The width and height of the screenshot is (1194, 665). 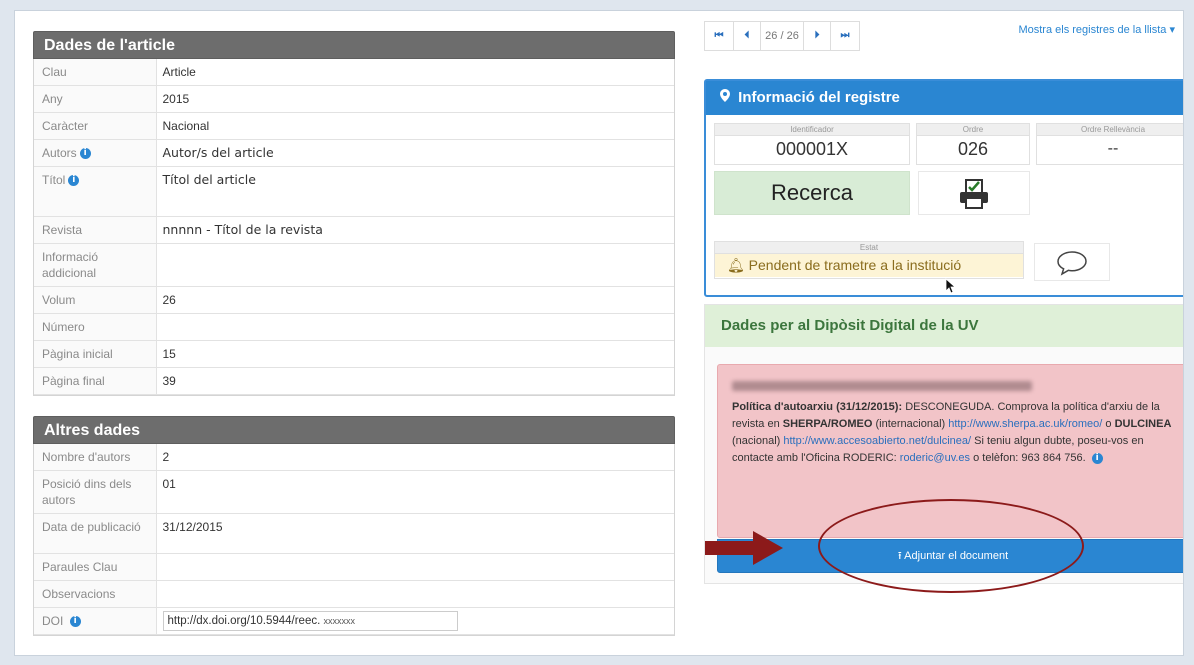 I want to click on field-label-text: Clau, so click(x=54, y=72).